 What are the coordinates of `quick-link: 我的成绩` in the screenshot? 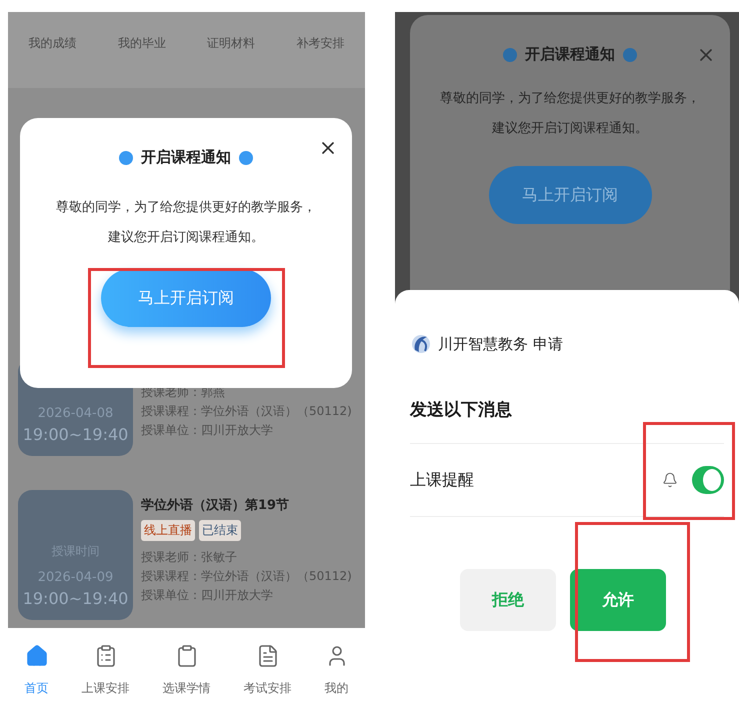 It's located at (52, 43).